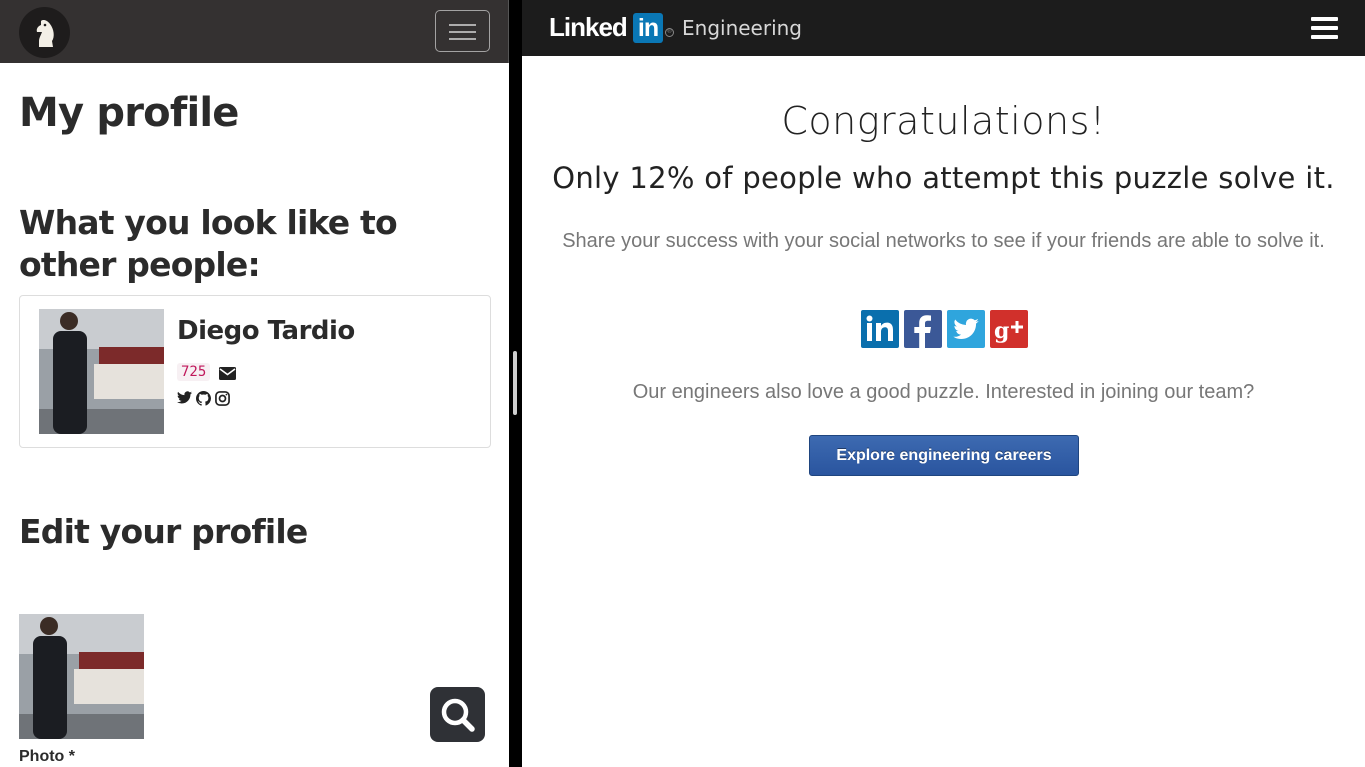  Describe the element at coordinates (742, 28) in the screenshot. I see `brand-section: Engineering` at that location.